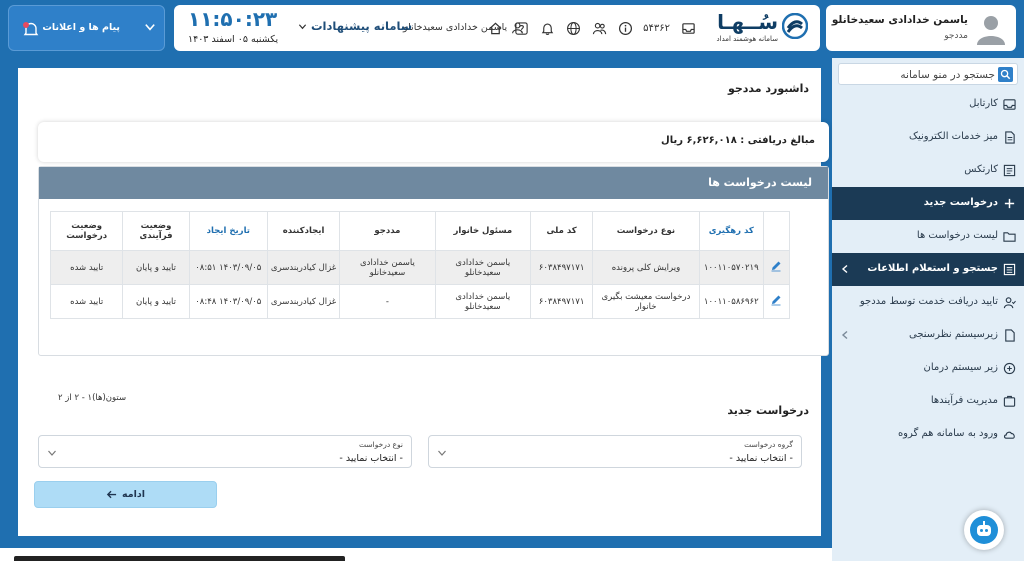 Image resolution: width=1024 pixels, height=561 pixels. Describe the element at coordinates (981, 169) in the screenshot. I see `sidebar-item-label: کارتکس` at that location.